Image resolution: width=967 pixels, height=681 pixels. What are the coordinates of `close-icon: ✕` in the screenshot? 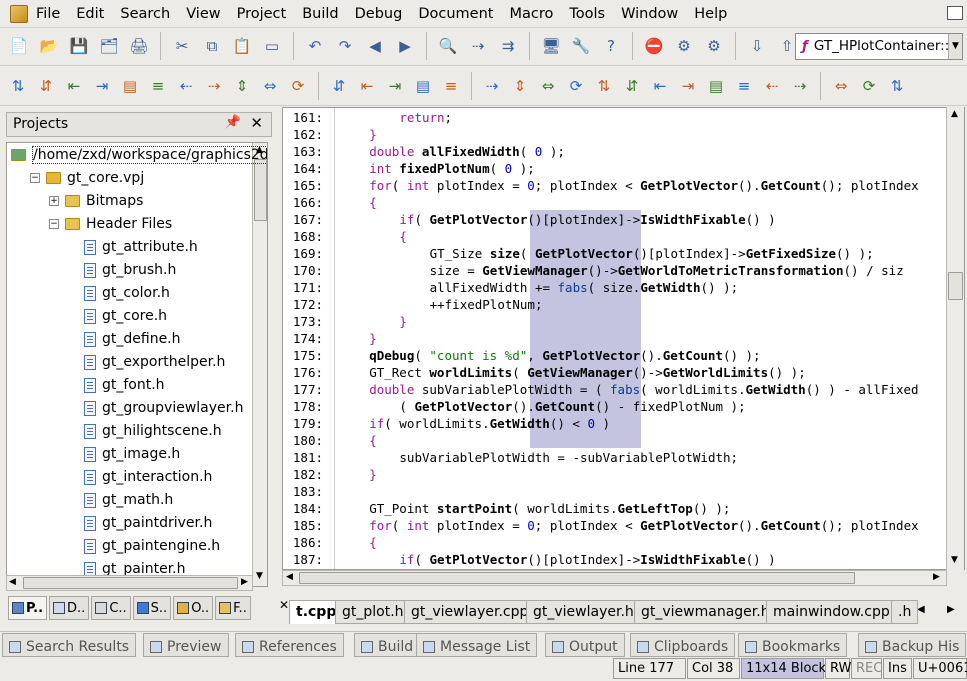 It's located at (256, 123).